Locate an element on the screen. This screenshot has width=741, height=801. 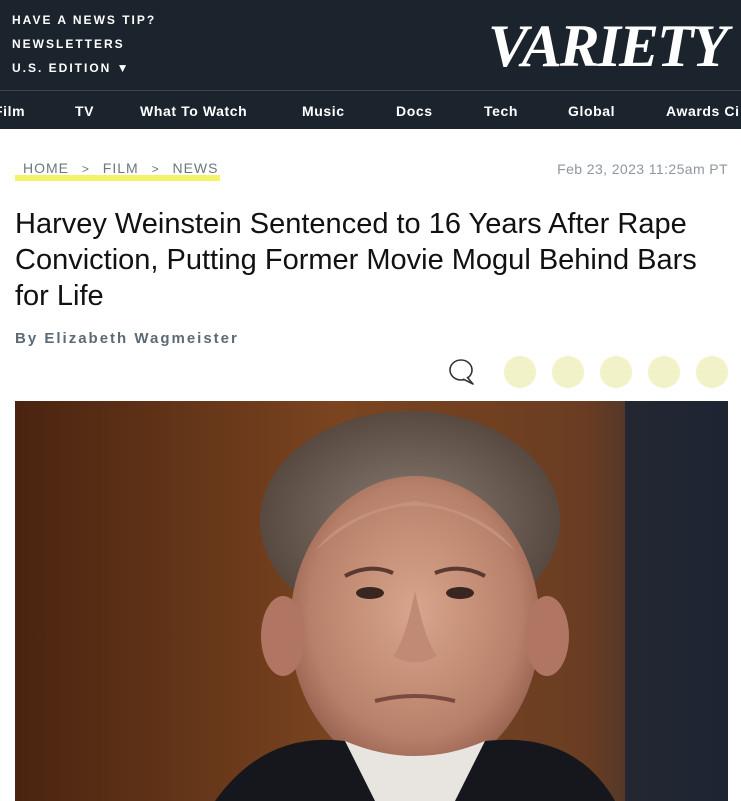
nav-item-awards-circuit: Awards Ci is located at coordinates (703, 111).